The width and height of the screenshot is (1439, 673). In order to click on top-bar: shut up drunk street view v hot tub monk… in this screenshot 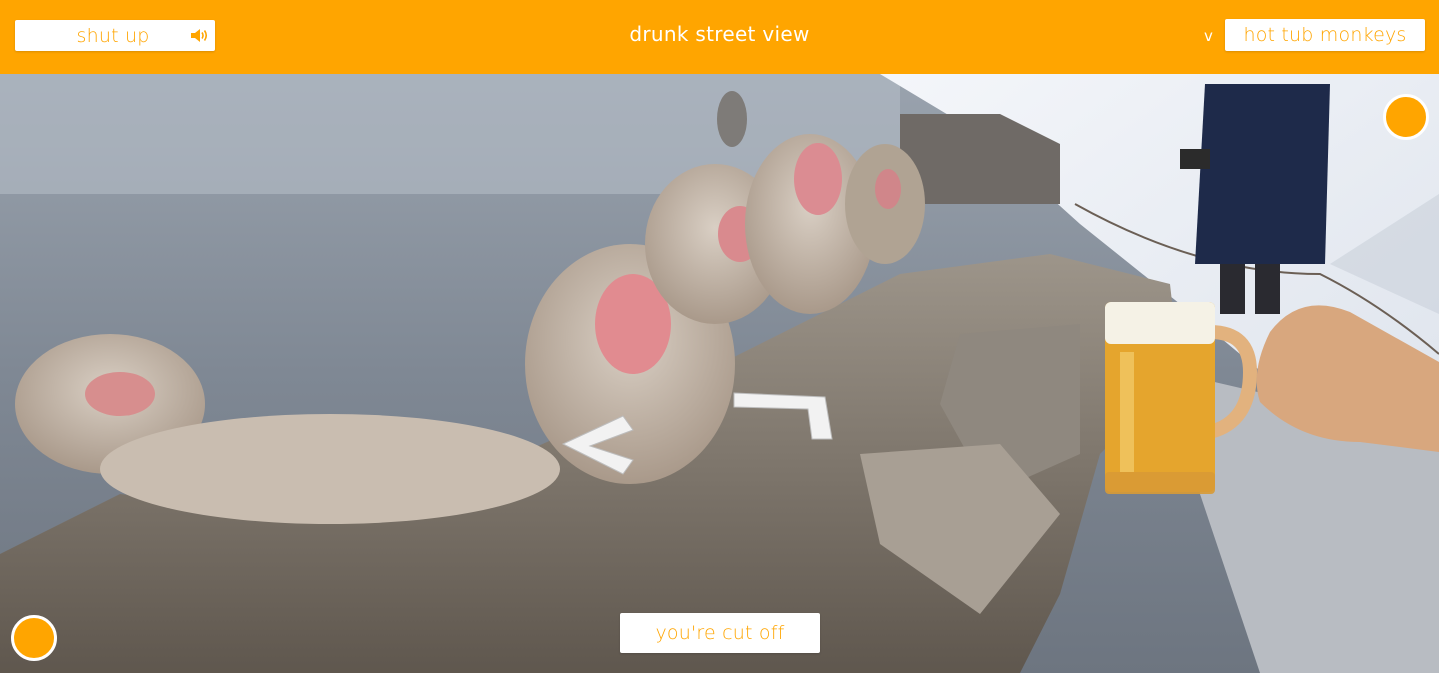, I will do `click(719, 37)`.